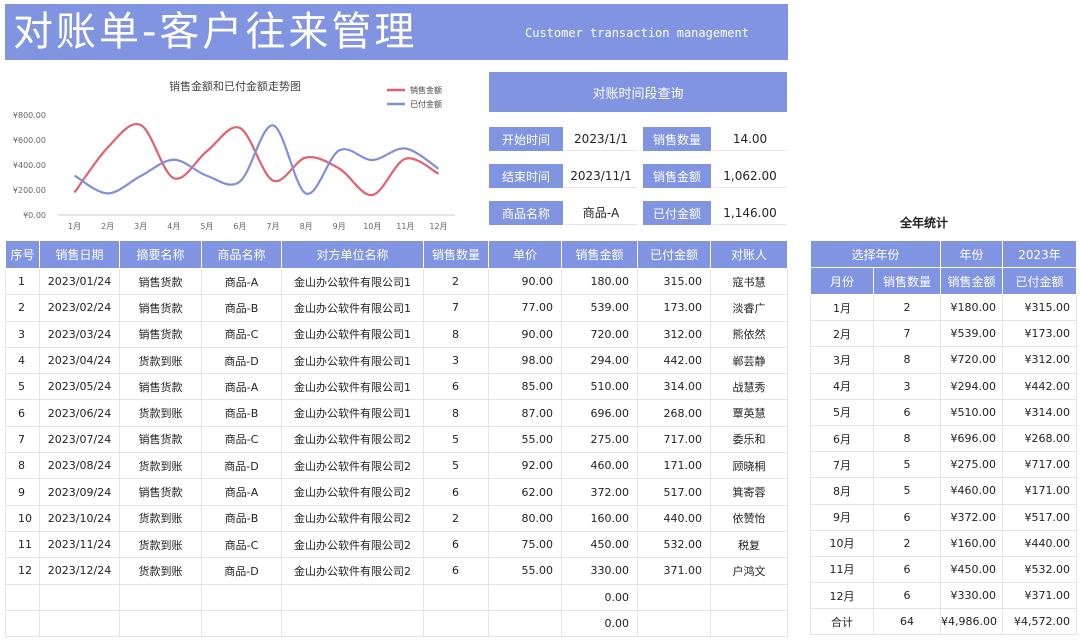  I want to click on table-cell: 268.00, so click(674, 413).